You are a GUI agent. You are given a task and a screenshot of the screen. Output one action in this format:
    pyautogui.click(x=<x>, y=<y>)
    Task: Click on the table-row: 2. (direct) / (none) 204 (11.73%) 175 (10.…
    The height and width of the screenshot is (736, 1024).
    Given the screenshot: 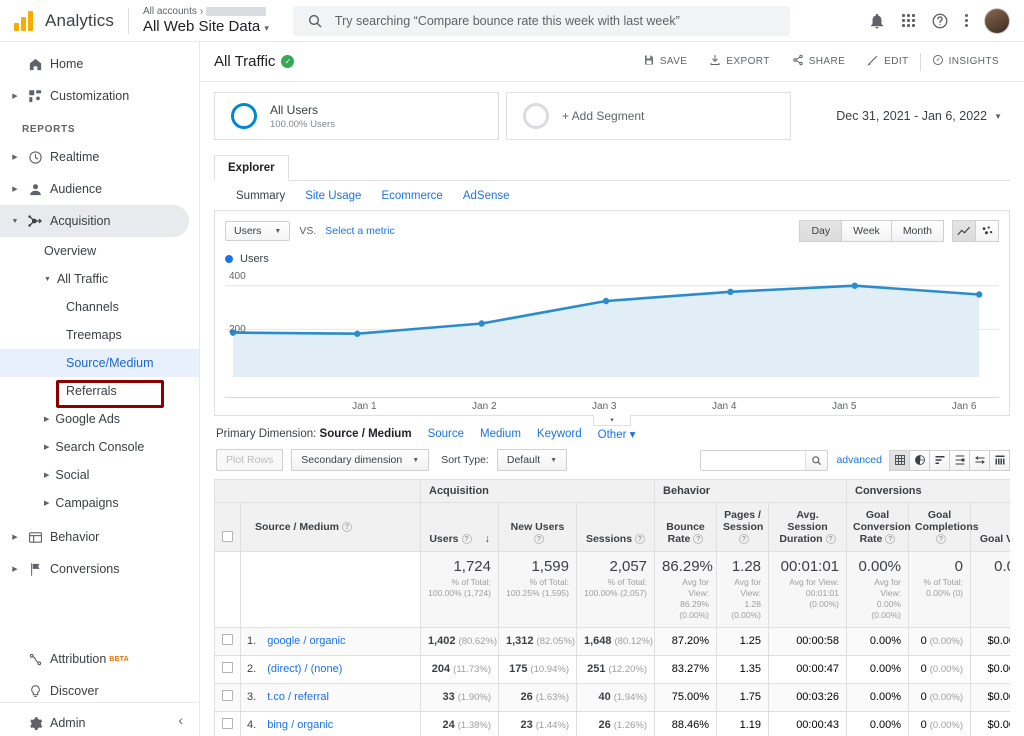 What is the action you would take?
    pyautogui.click(x=612, y=669)
    